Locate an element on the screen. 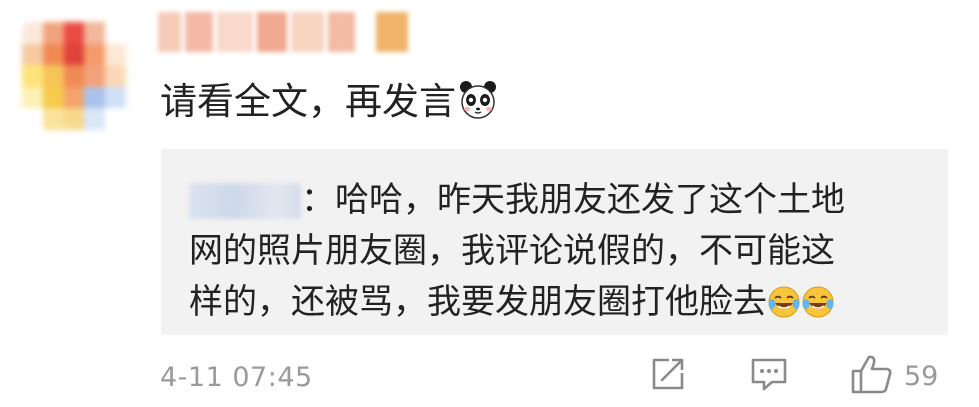 This screenshot has width=979, height=407. username is located at coordinates (283, 32).